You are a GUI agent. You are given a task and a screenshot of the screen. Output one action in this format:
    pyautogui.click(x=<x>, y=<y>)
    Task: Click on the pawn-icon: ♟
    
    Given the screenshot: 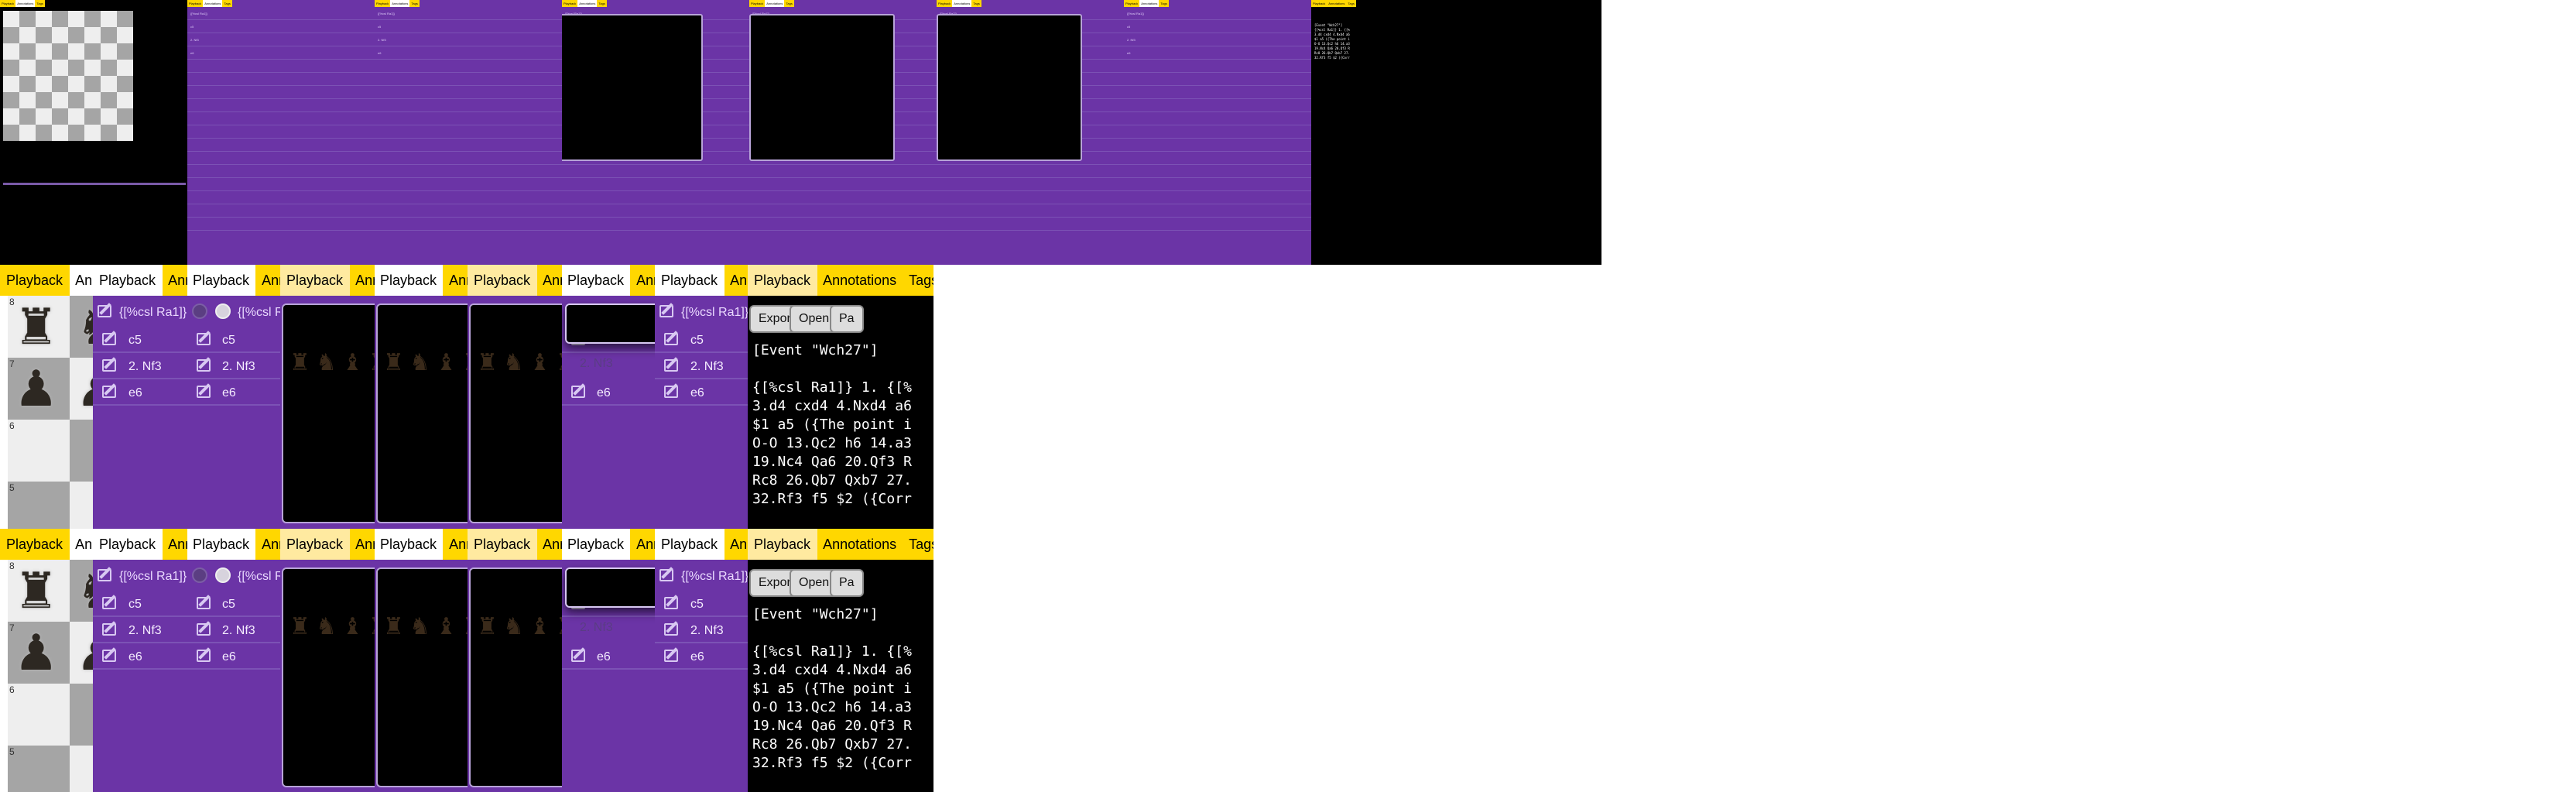 What is the action you would take?
    pyautogui.click(x=36, y=389)
    